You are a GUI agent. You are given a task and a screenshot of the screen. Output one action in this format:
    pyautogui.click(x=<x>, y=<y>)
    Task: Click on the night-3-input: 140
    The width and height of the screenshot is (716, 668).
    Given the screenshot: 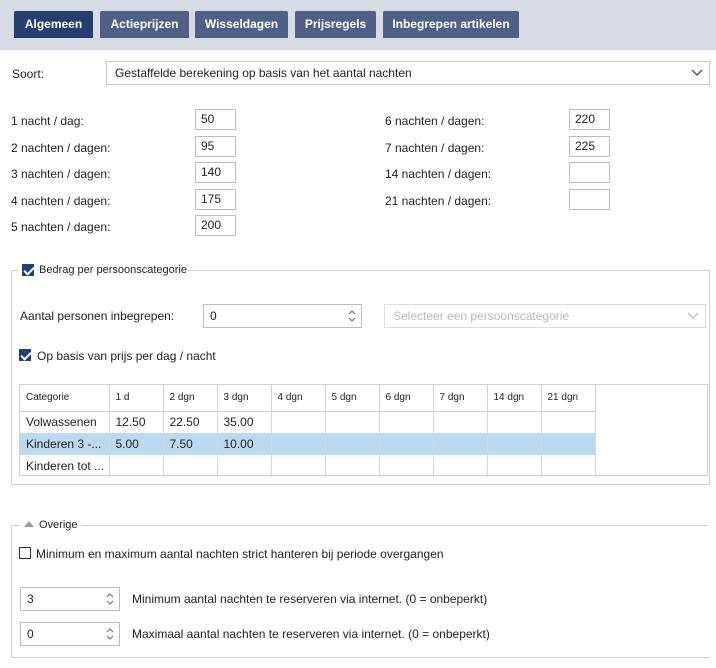 What is the action you would take?
    pyautogui.click(x=215, y=172)
    